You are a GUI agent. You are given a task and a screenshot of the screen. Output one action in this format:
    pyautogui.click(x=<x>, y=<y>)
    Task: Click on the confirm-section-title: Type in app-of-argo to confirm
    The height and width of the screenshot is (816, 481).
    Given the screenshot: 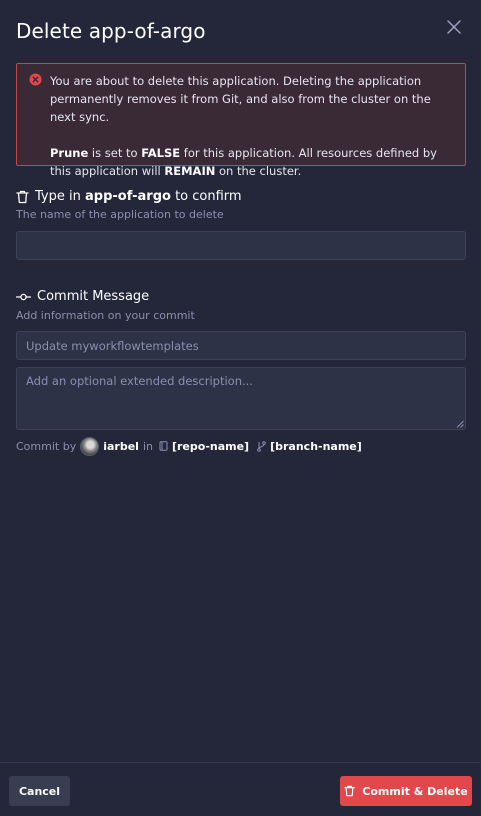 What is the action you would take?
    pyautogui.click(x=129, y=197)
    